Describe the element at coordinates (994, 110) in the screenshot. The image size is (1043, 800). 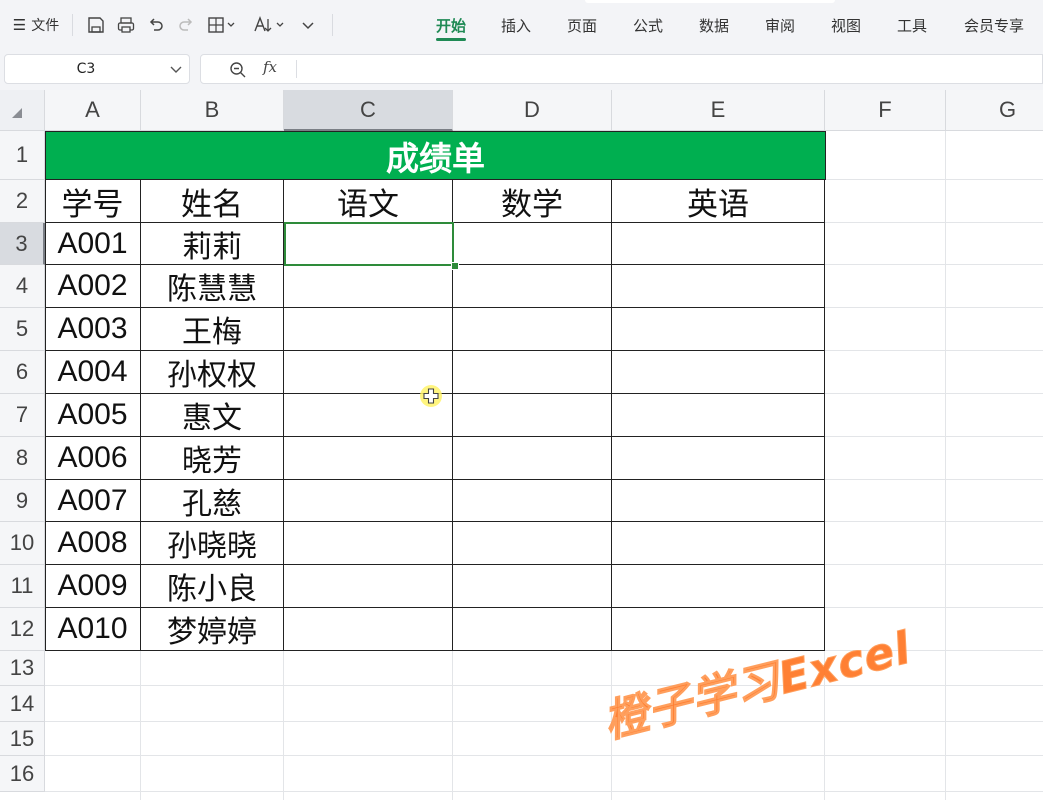
I see `column-header-g: G` at that location.